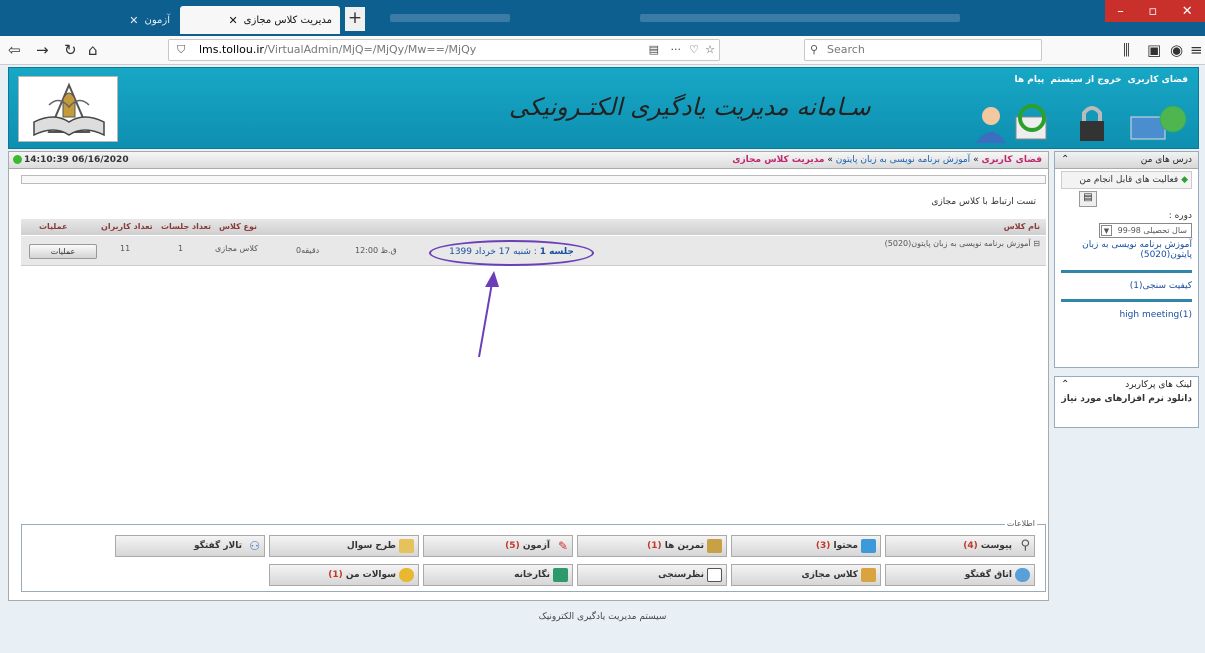  I want to click on monitor-icon, so click(868, 575).